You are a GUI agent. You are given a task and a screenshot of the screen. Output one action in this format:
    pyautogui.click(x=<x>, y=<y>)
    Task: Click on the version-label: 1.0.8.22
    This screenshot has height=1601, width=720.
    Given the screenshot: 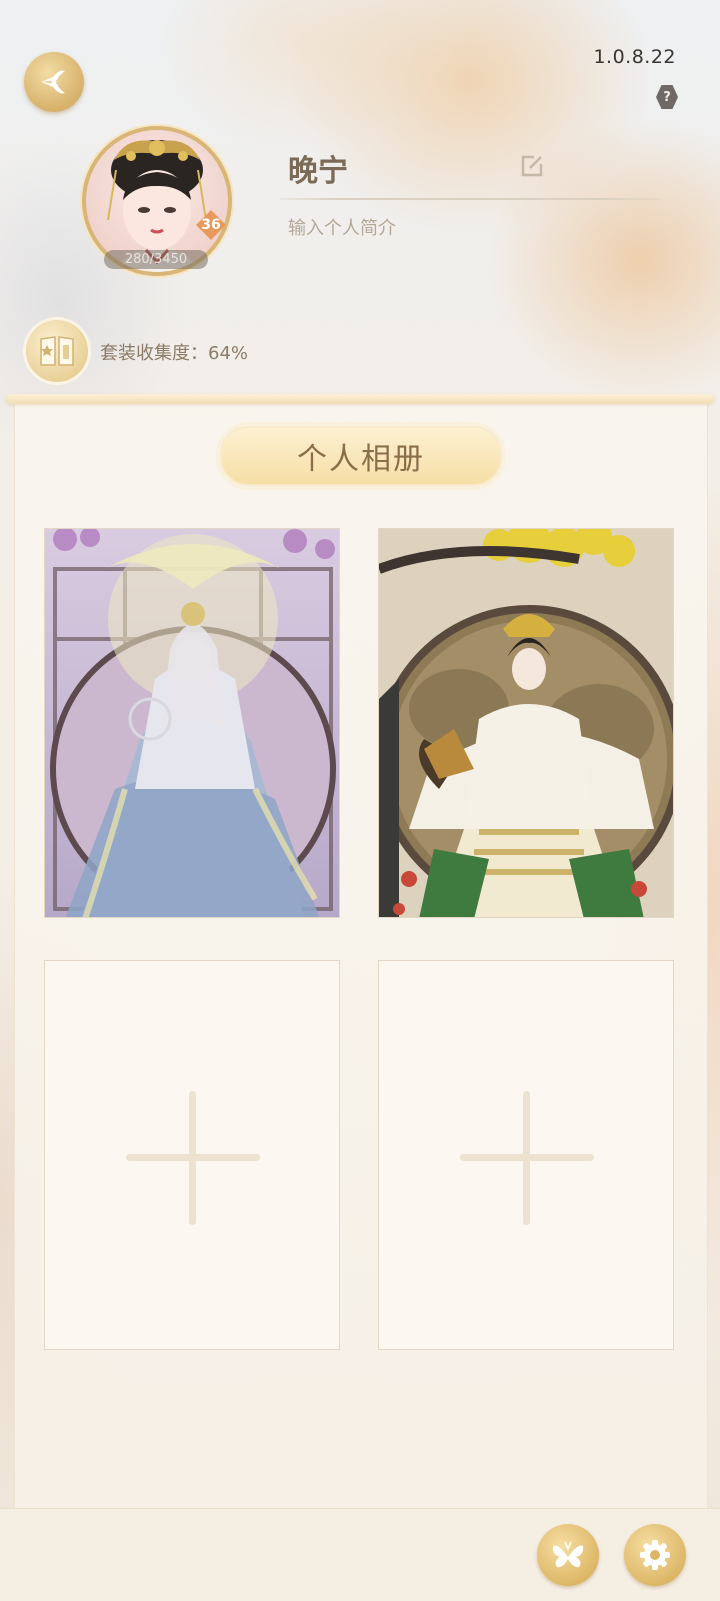 What is the action you would take?
    pyautogui.click(x=634, y=57)
    